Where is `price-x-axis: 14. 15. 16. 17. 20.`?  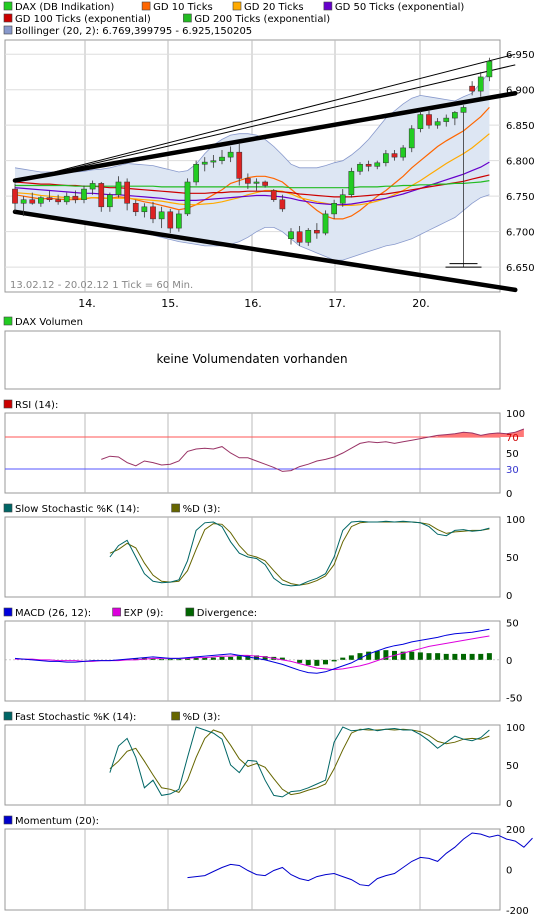 price-x-axis: 14. 15. 16. 17. 20. is located at coordinates (254, 303).